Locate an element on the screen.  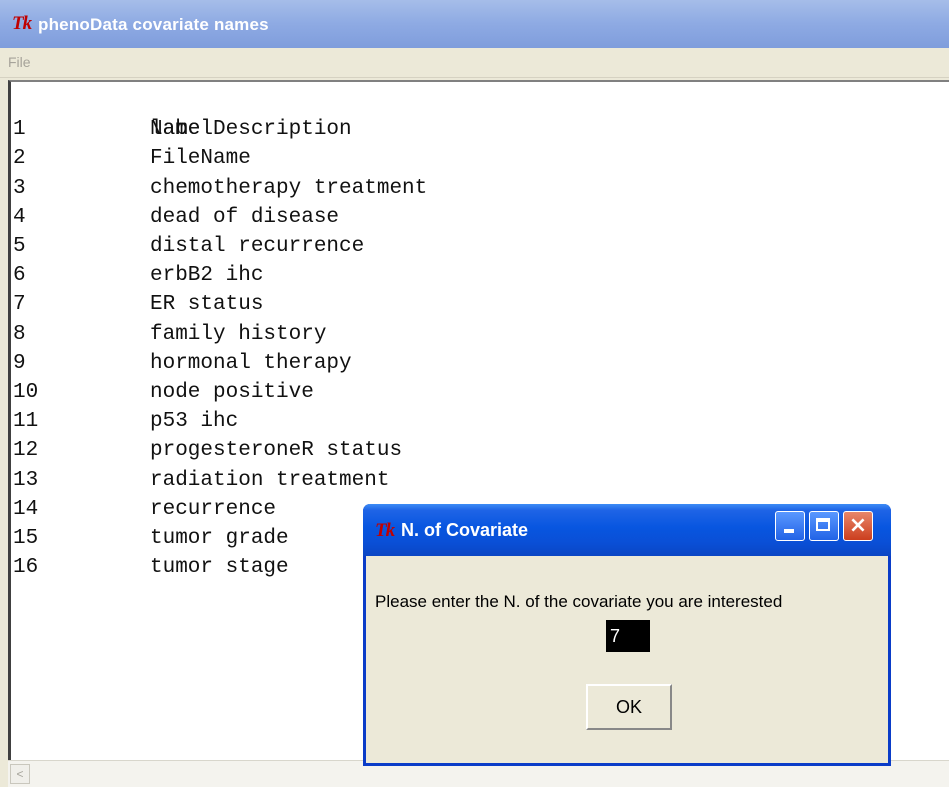
close-icon: × is located at coordinates (858, 526).